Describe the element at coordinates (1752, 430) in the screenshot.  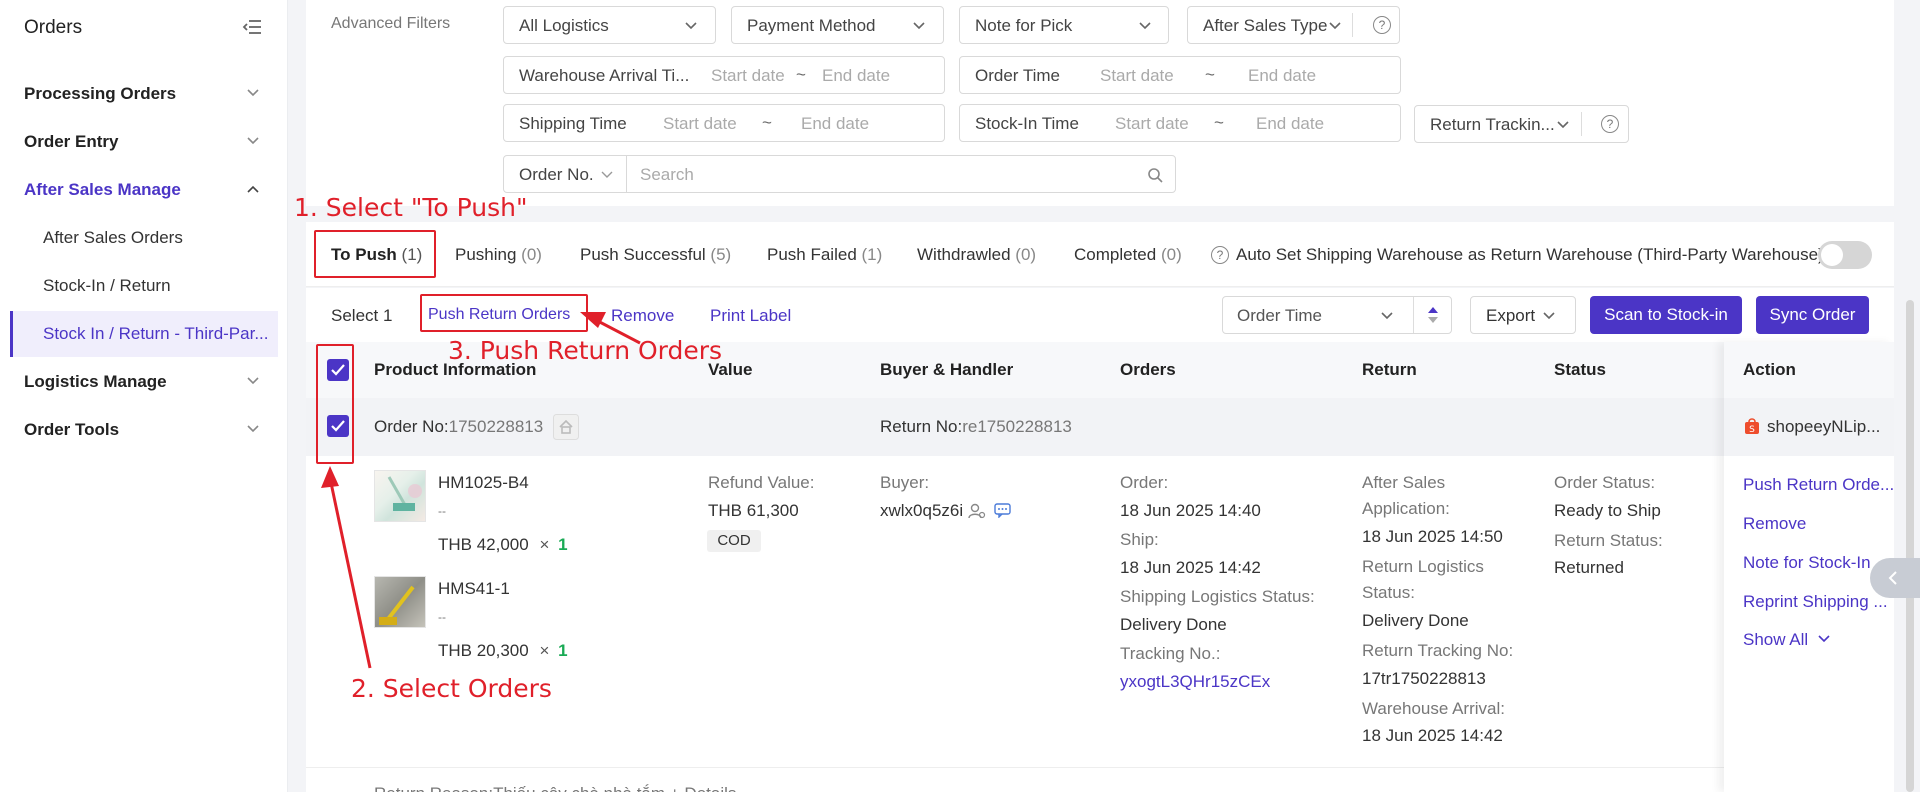
I see `svg-text: S` at that location.